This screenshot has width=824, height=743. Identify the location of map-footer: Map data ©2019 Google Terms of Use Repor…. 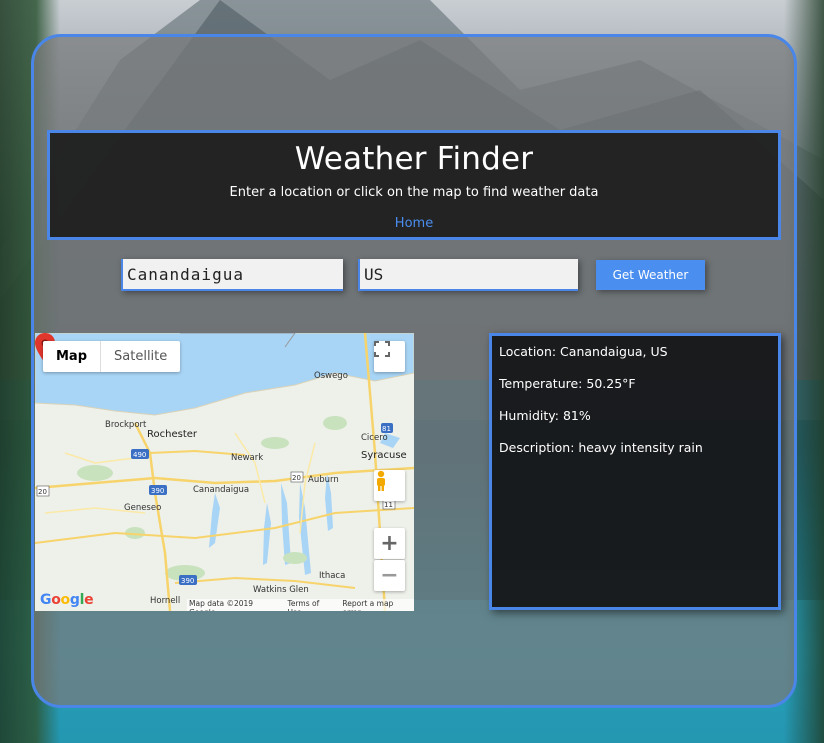
(300, 605).